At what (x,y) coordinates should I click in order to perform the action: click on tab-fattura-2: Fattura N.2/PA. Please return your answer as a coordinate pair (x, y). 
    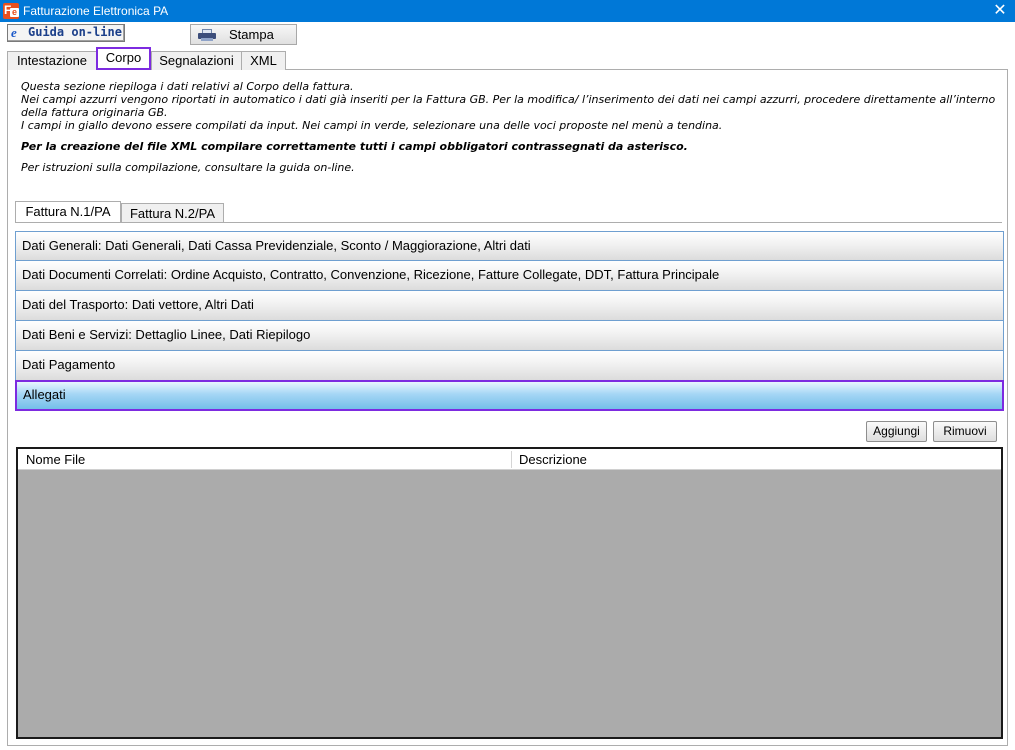
    Looking at the image, I should click on (172, 213).